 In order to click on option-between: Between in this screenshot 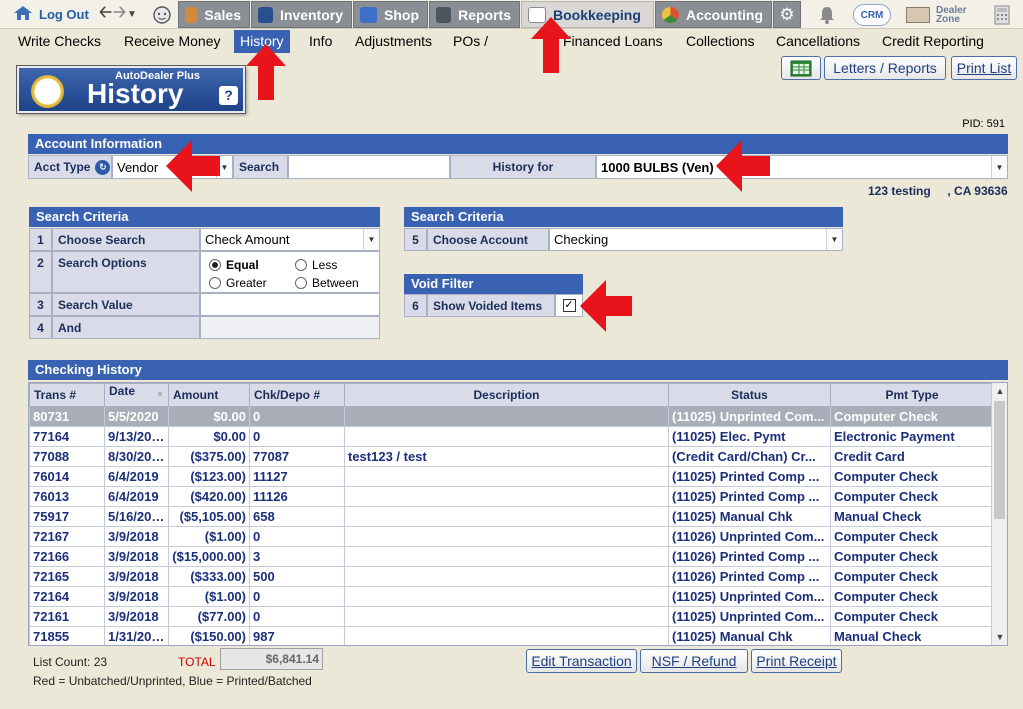, I will do `click(327, 283)`.